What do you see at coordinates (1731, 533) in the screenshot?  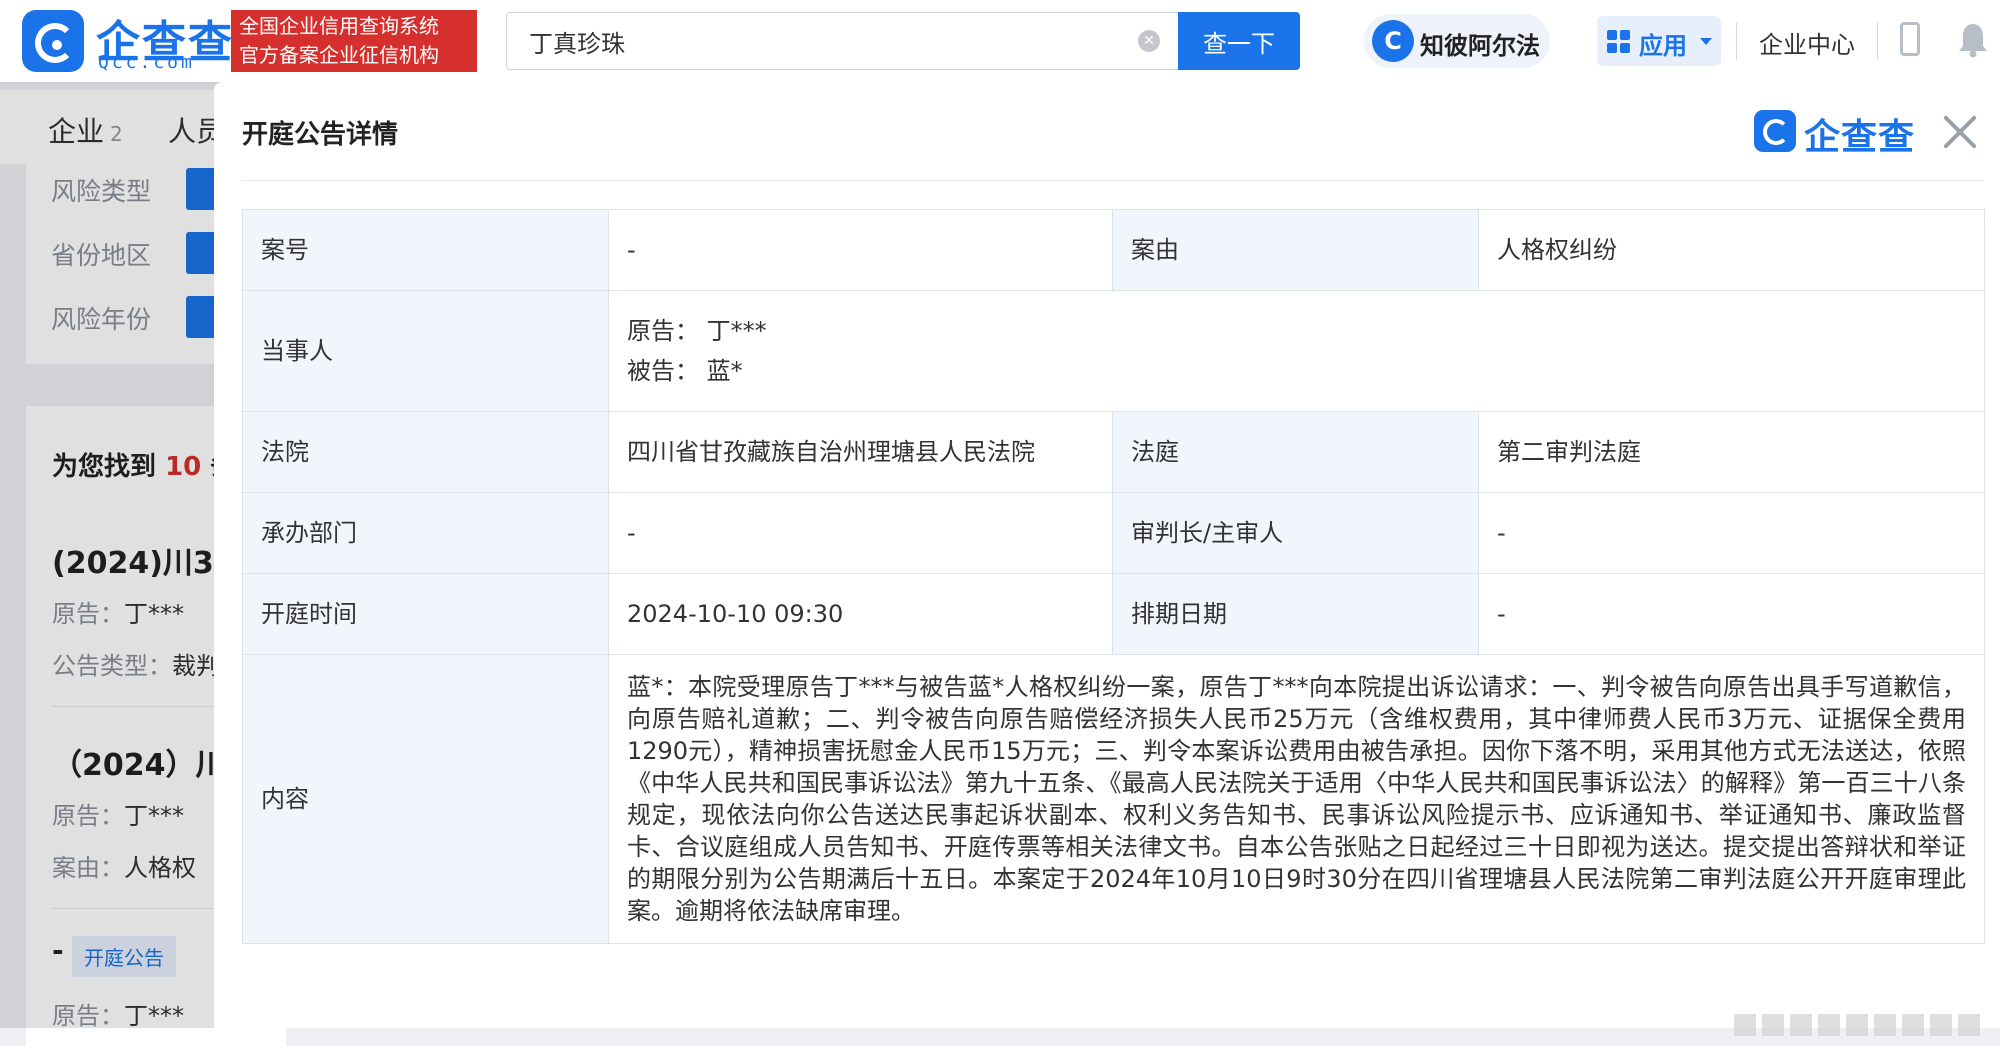 I see `judge-value: -` at bounding box center [1731, 533].